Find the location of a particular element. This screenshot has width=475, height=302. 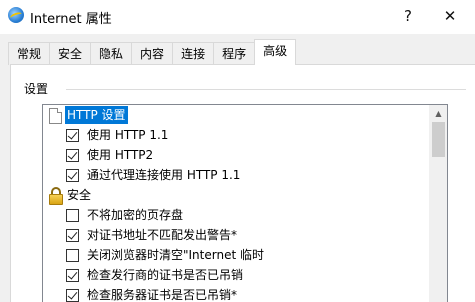

tab-privacy: 隐私 is located at coordinates (111, 53).